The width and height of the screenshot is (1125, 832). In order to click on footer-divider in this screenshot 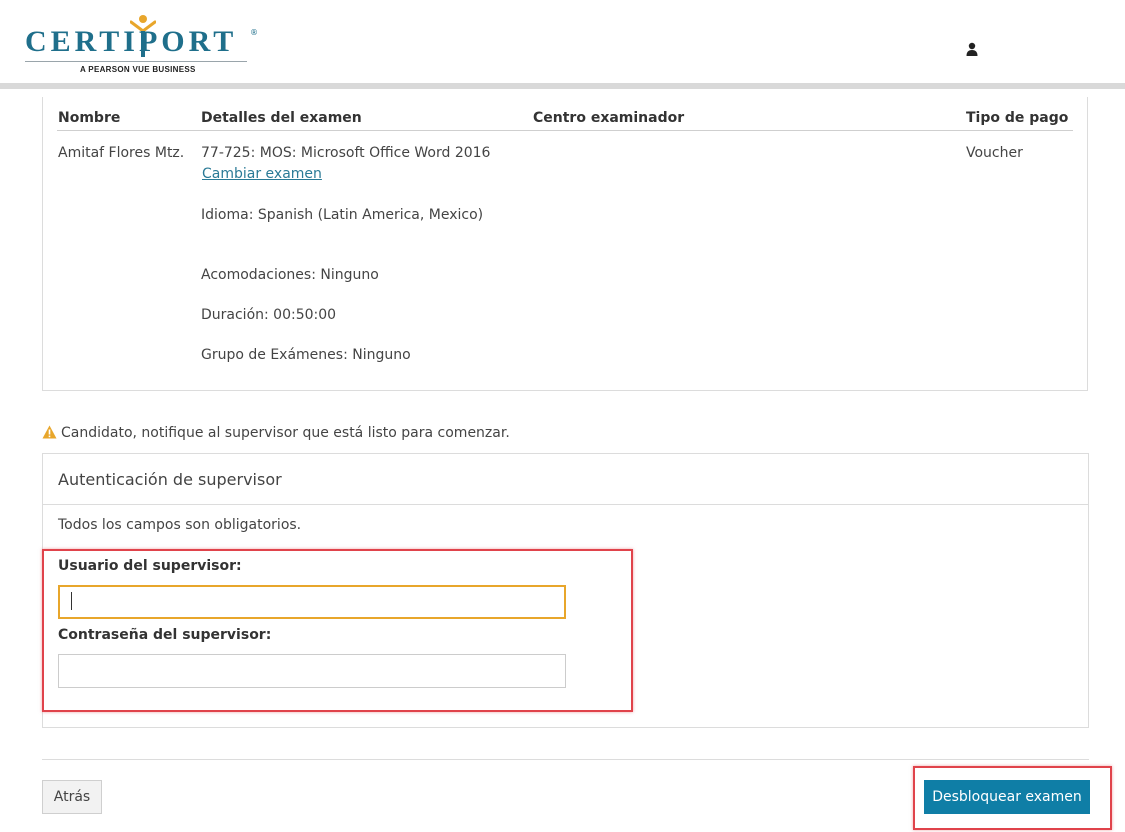, I will do `click(565, 759)`.